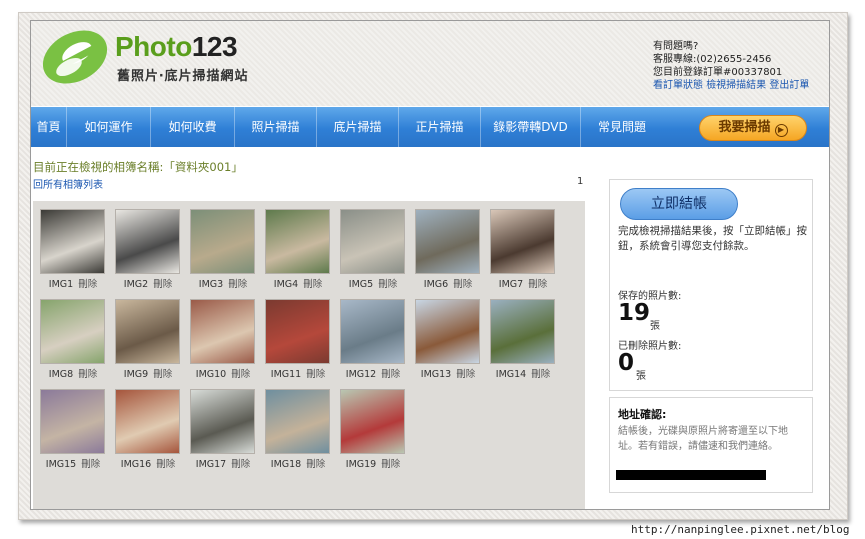 The image size is (865, 539). Describe the element at coordinates (358, 127) in the screenshot. I see `nav-negative-scan: 底片掃描` at that location.